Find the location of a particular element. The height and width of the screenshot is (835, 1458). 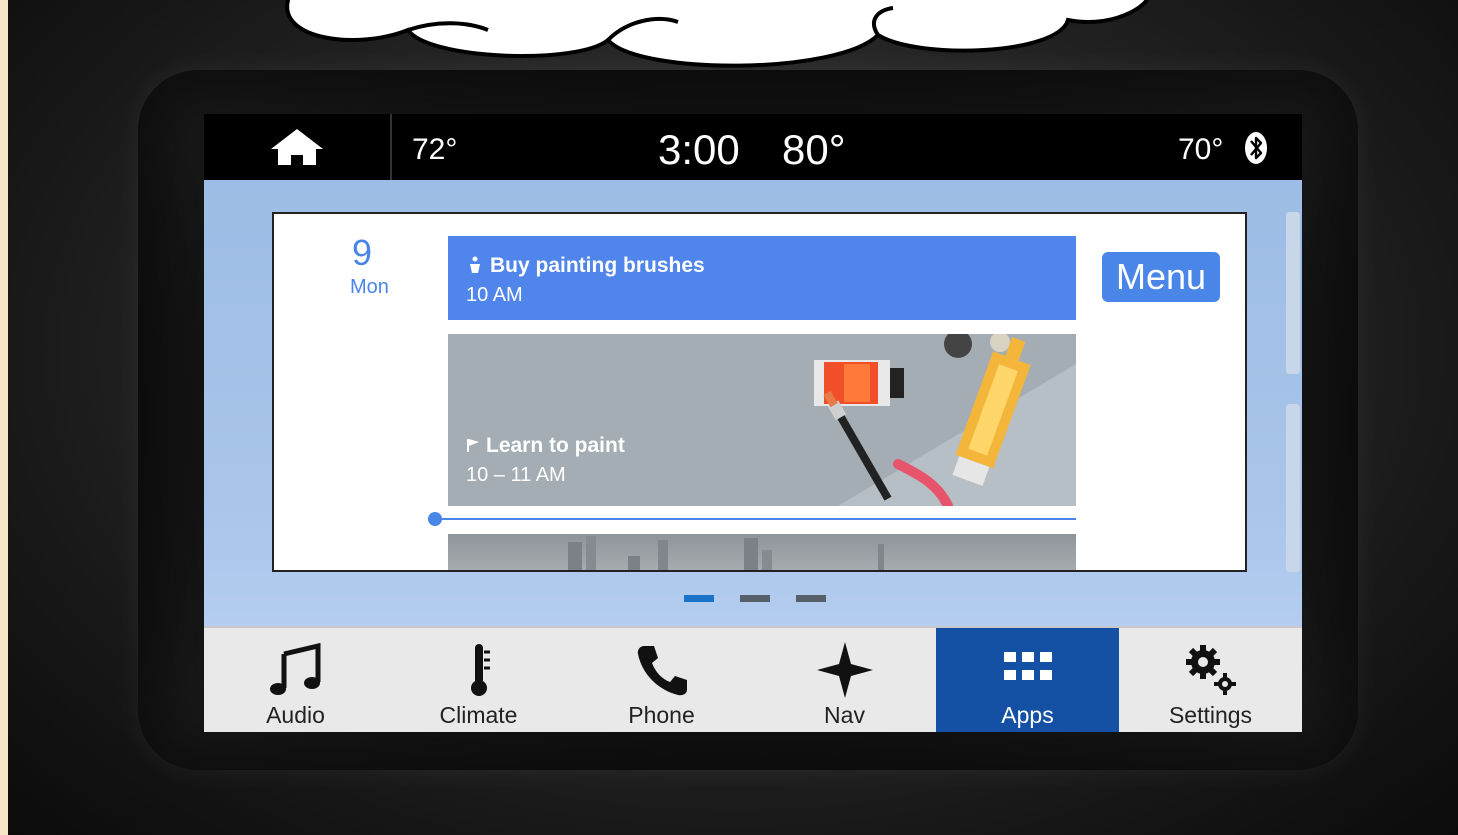

thermometer-icon is located at coordinates (480, 670).